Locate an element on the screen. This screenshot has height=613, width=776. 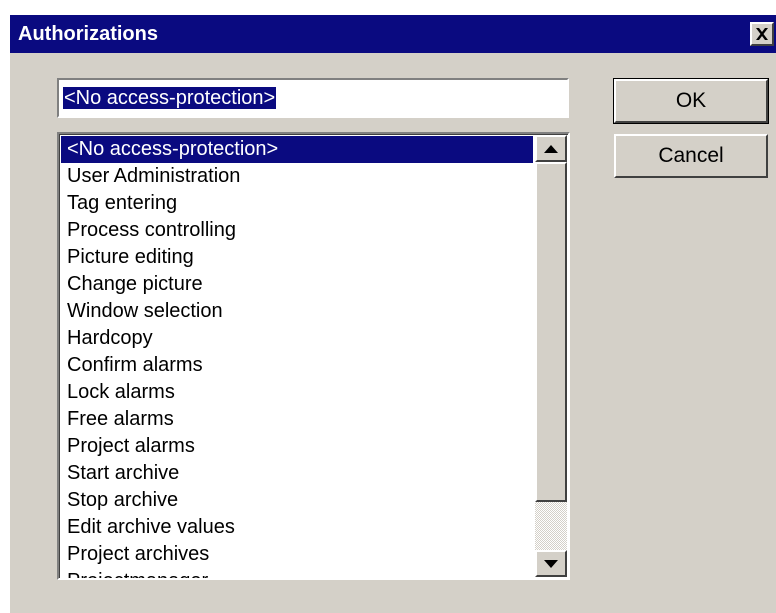
authorization-input: <No access-protection> is located at coordinates (313, 98).